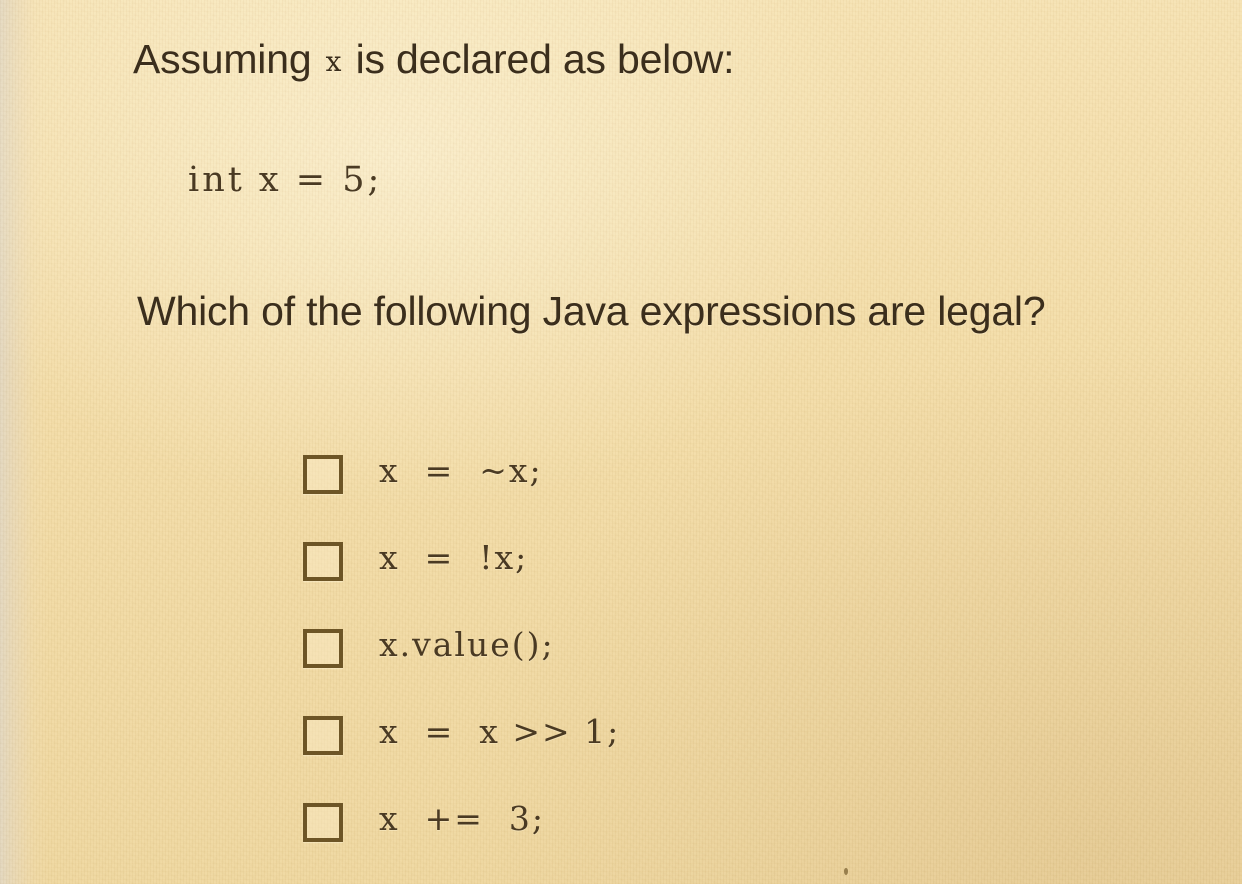 Image resolution: width=1242 pixels, height=884 pixels. I want to click on option-row-a: x = ~x;, so click(621, 493).